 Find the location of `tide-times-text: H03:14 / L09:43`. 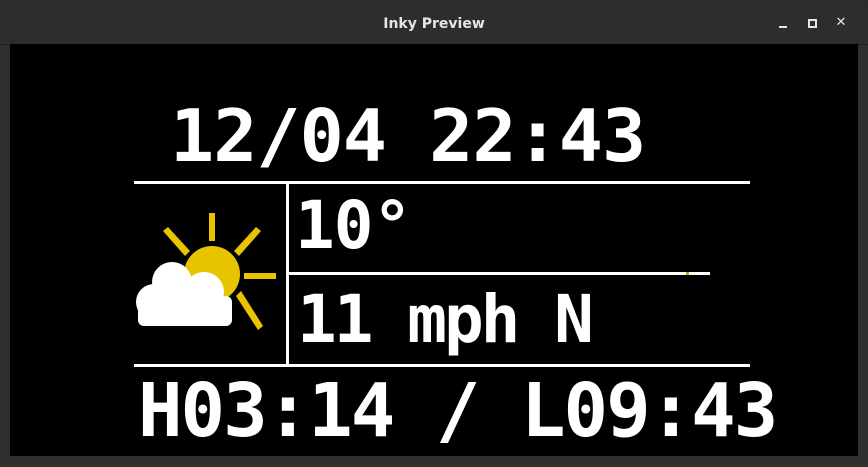

tide-times-text: H03:14 / L09:43 is located at coordinates (458, 411).